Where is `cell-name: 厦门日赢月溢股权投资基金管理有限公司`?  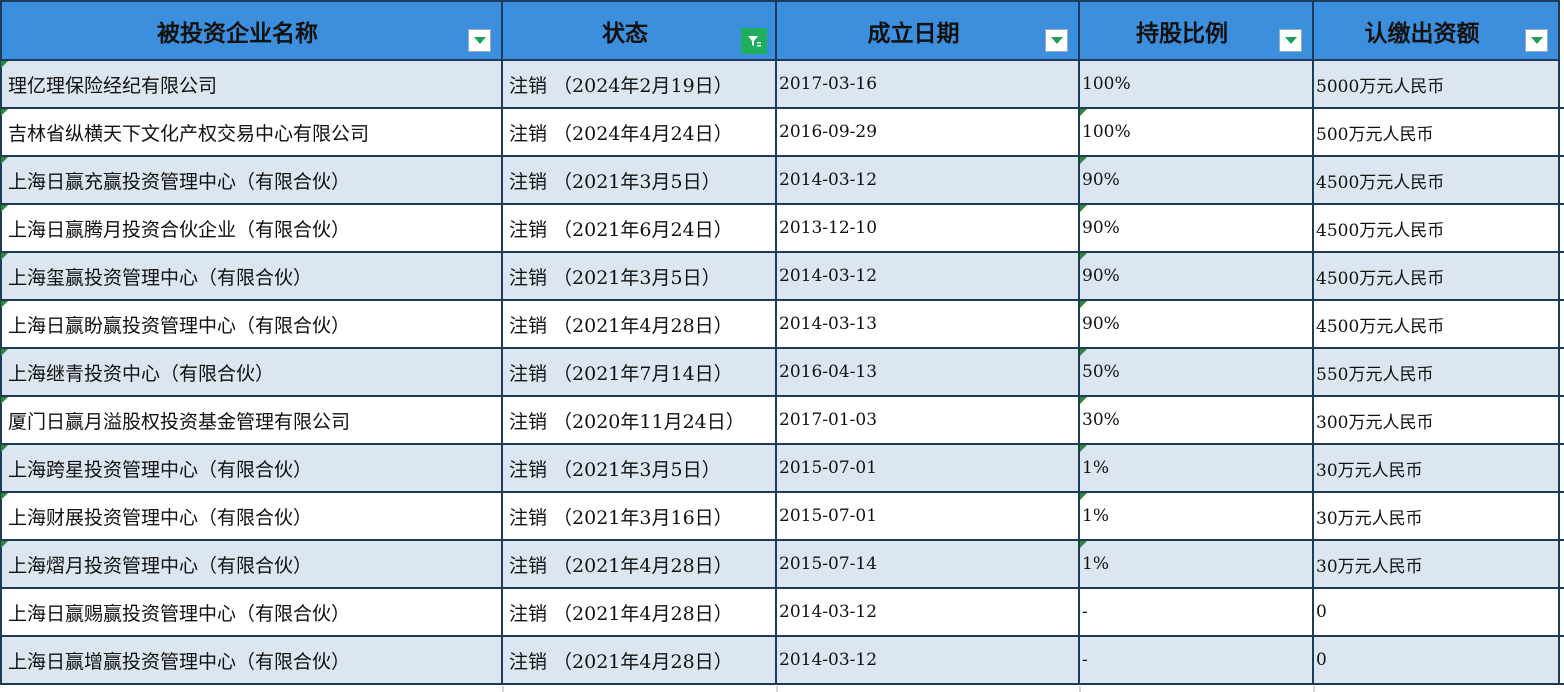 cell-name: 厦门日赢月溢股权投资基金管理有限公司 is located at coordinates (251, 421).